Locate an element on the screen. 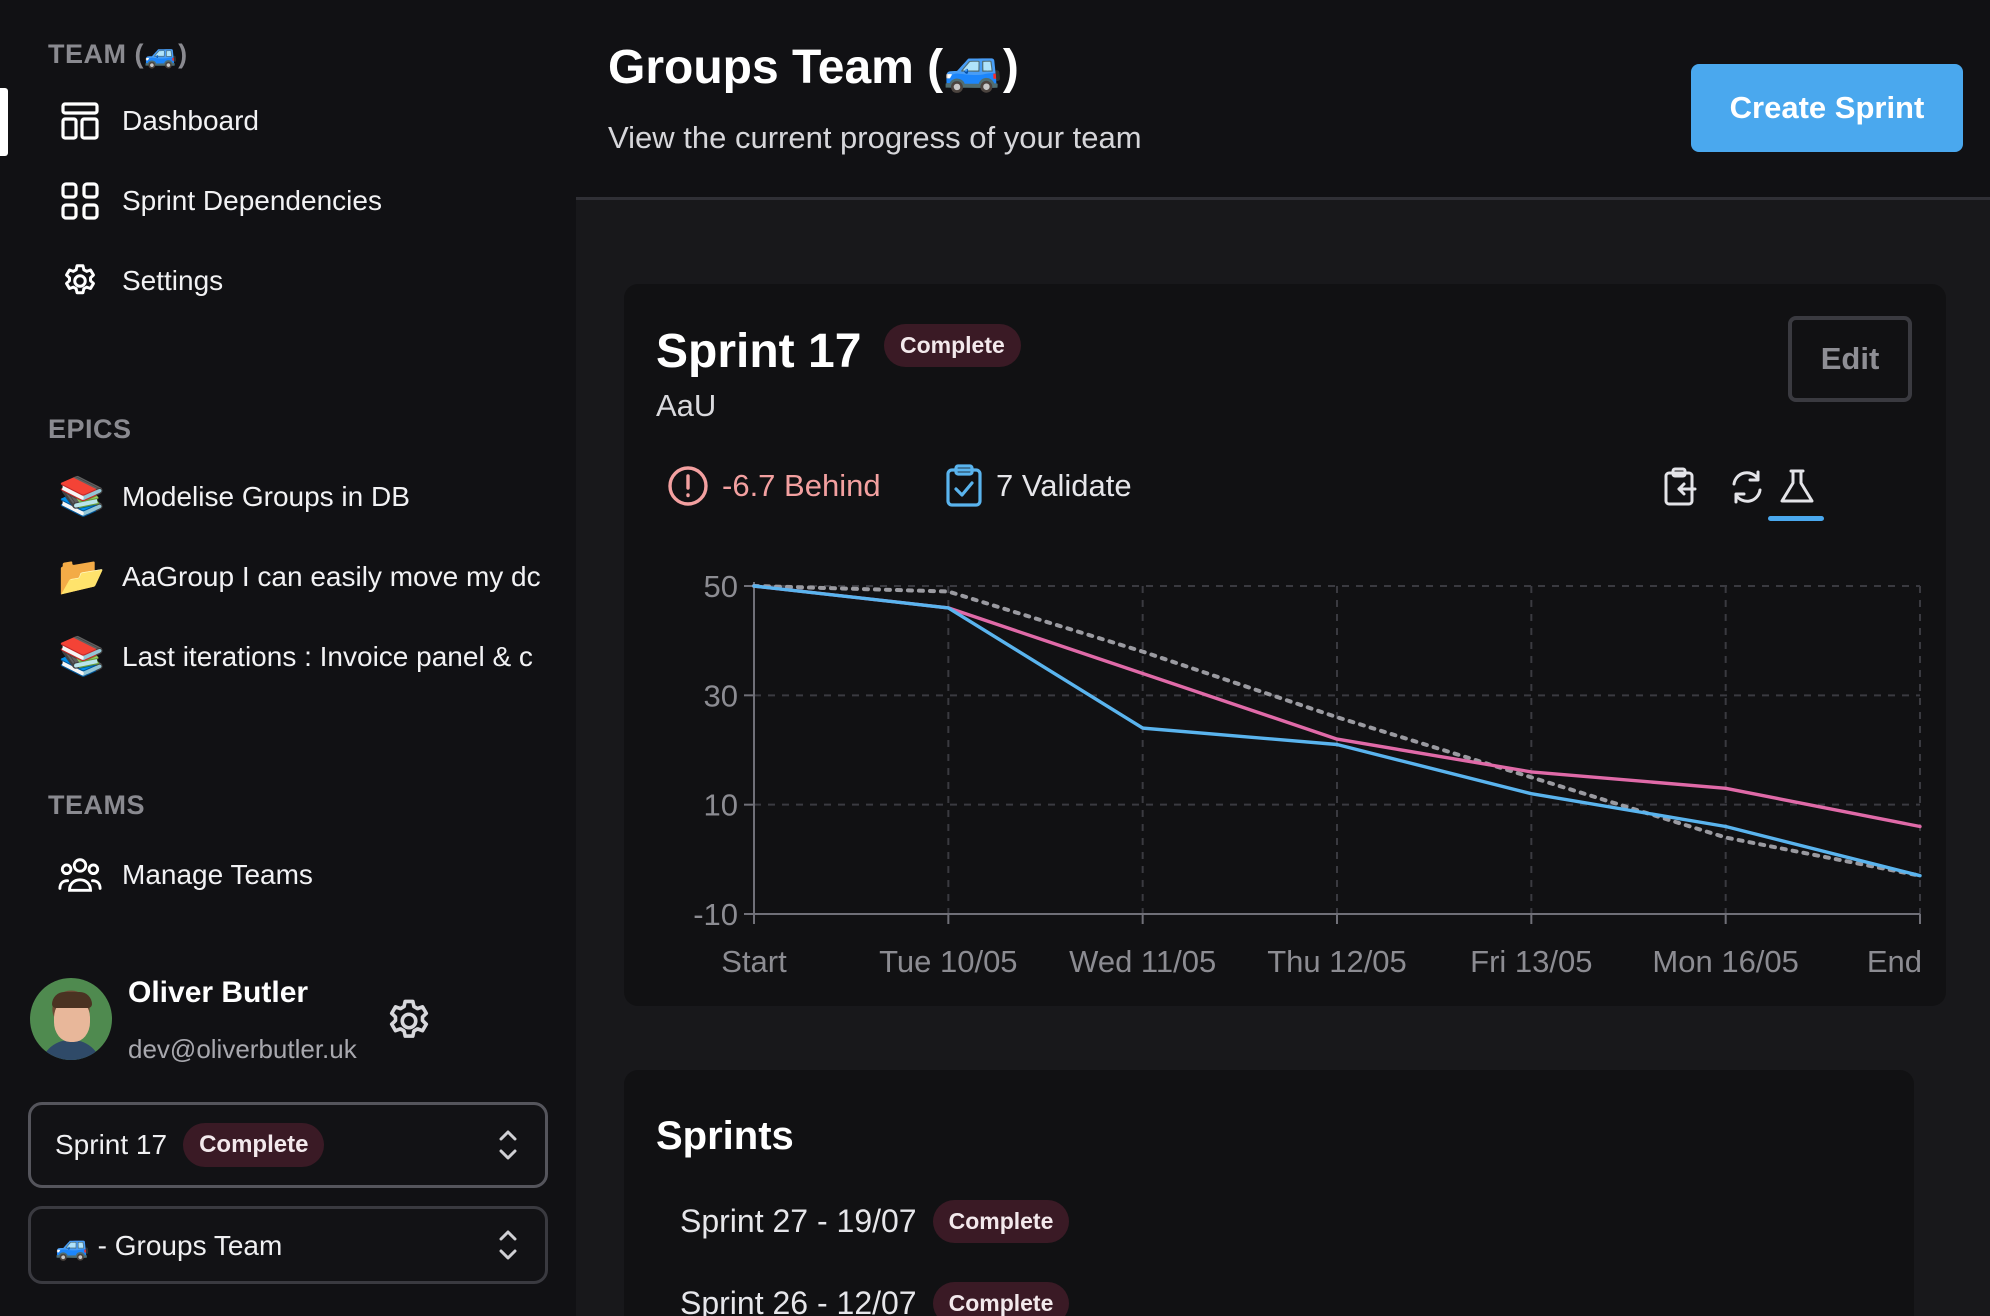 This screenshot has height=1316, width=1990. sidebar-item-label: Settings is located at coordinates (173, 280).